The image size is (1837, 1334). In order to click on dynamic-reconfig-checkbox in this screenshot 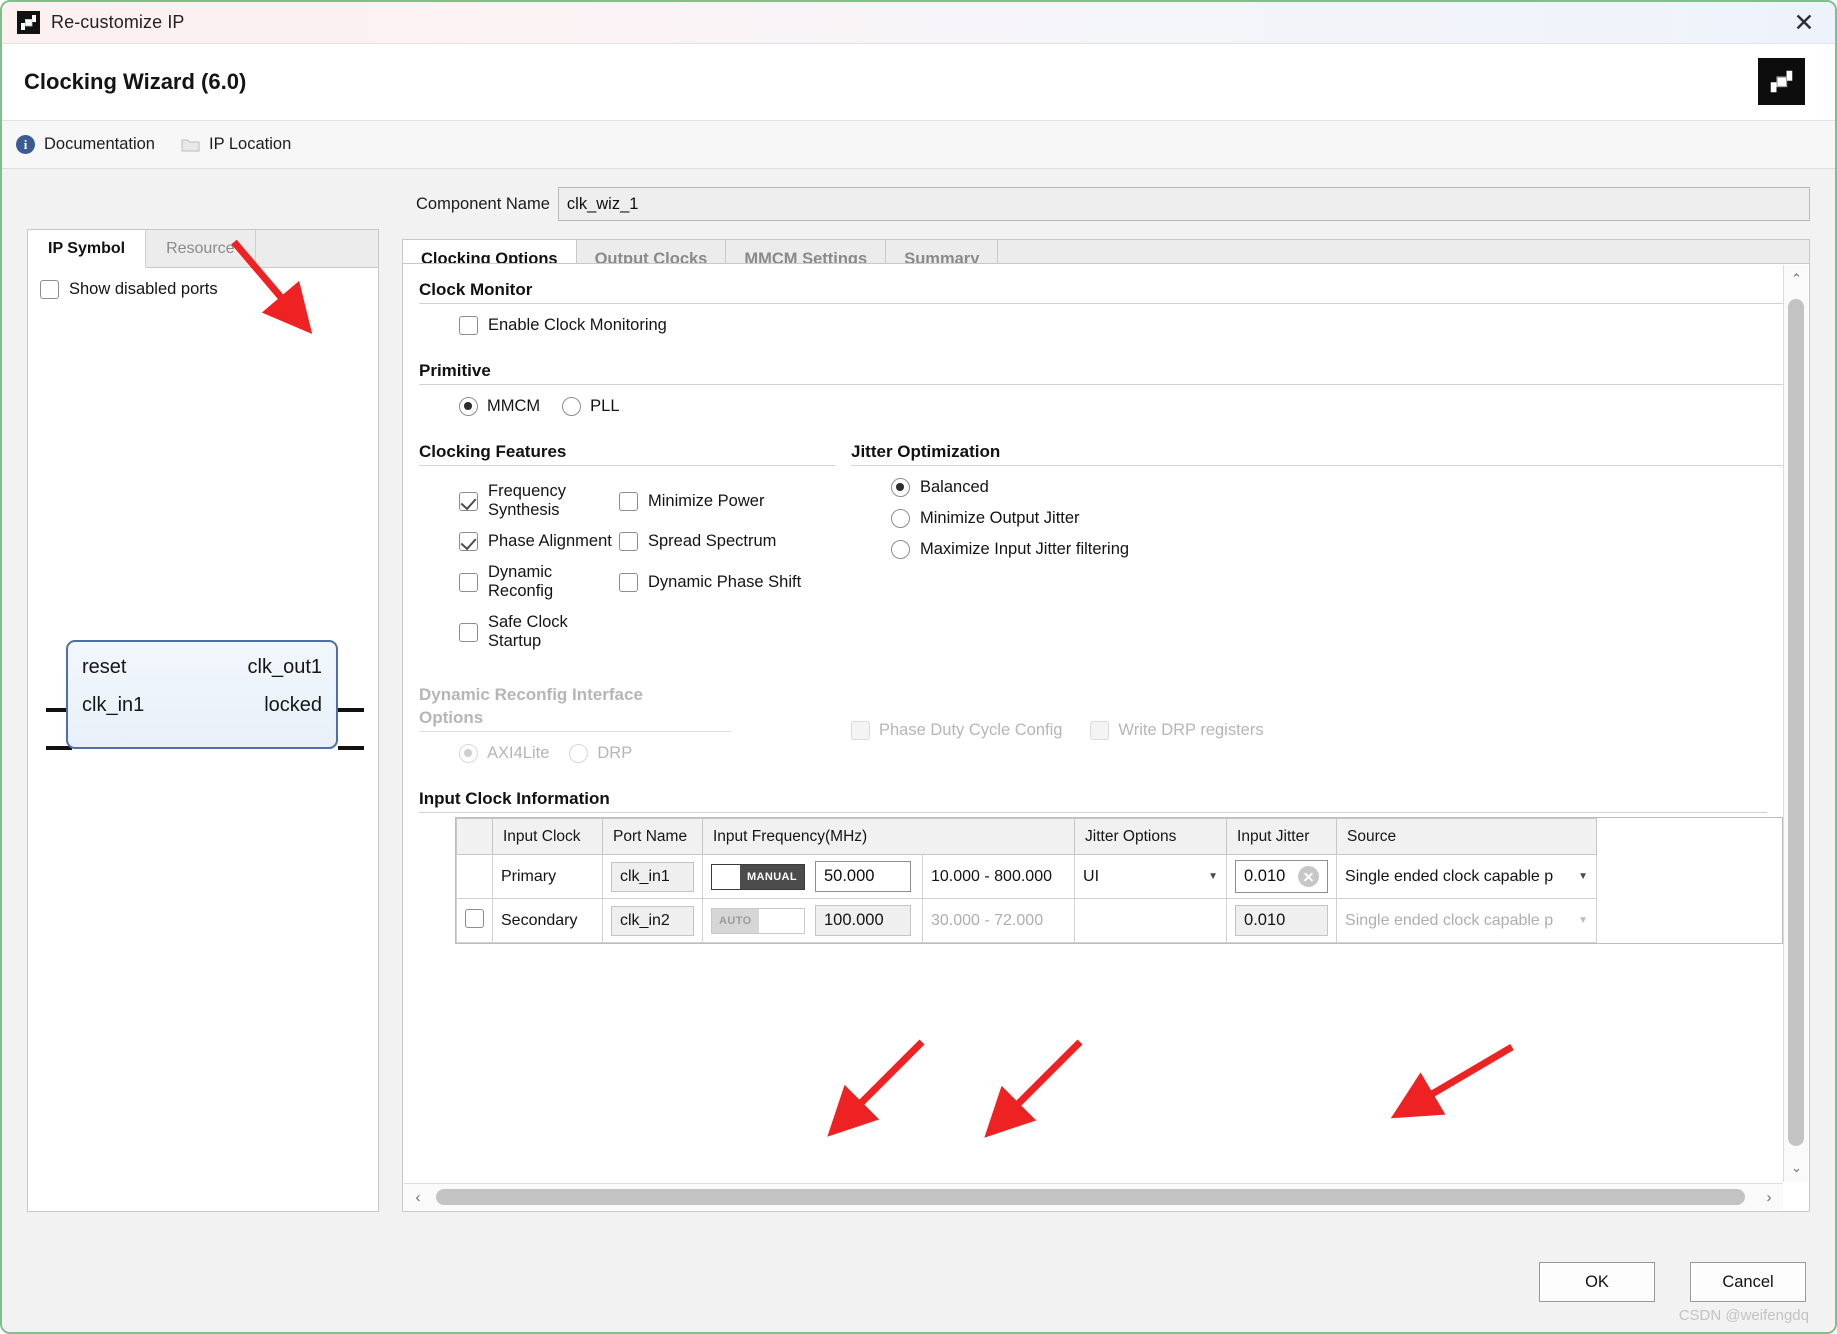, I will do `click(468, 582)`.